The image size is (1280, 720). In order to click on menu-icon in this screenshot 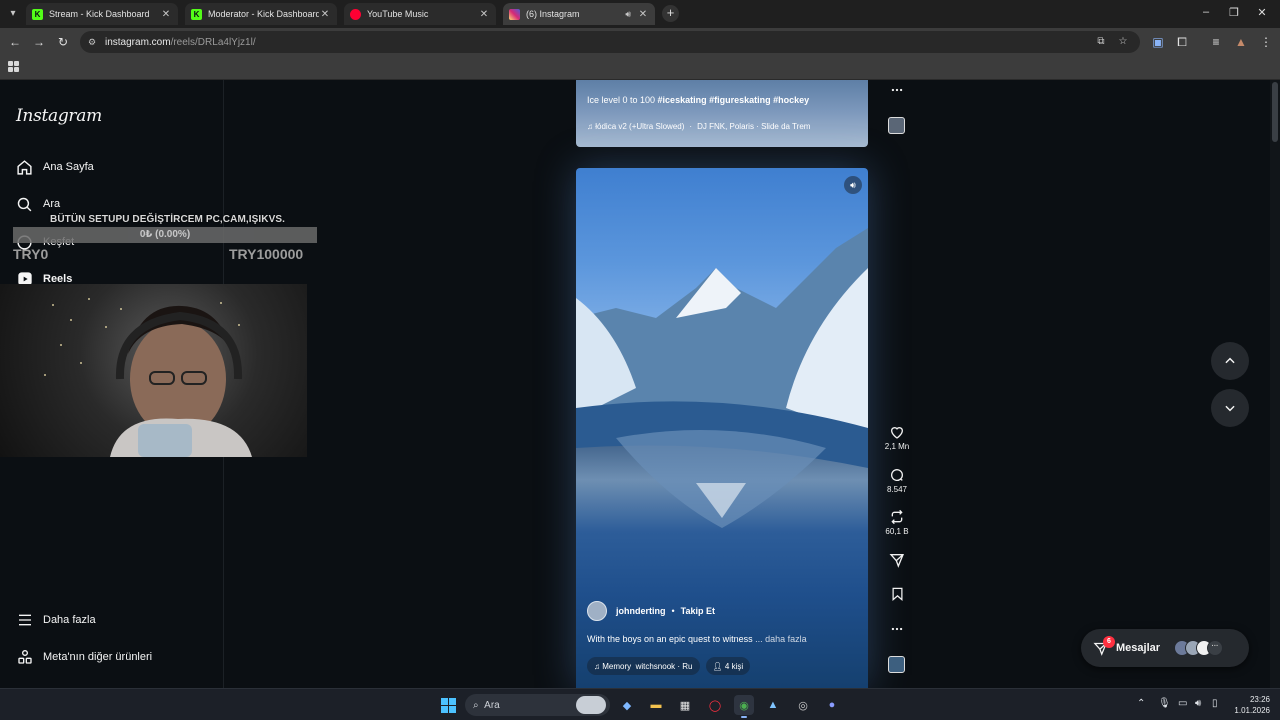, I will do `click(24, 620)`.